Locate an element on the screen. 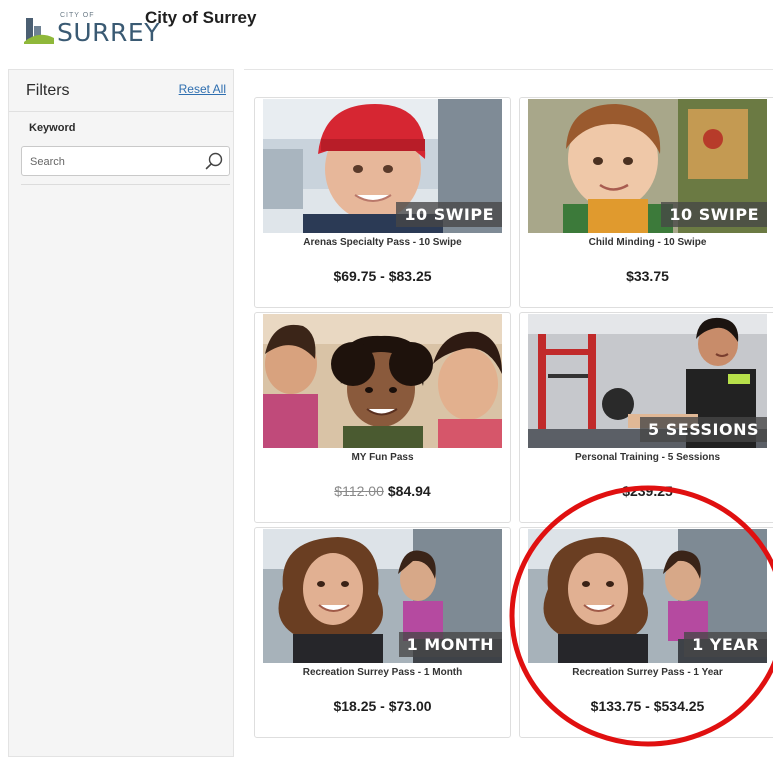 Image resolution: width=773 pixels, height=770 pixels. product-card: MY Fun Pass $112.00 $84.94 is located at coordinates (382, 417).